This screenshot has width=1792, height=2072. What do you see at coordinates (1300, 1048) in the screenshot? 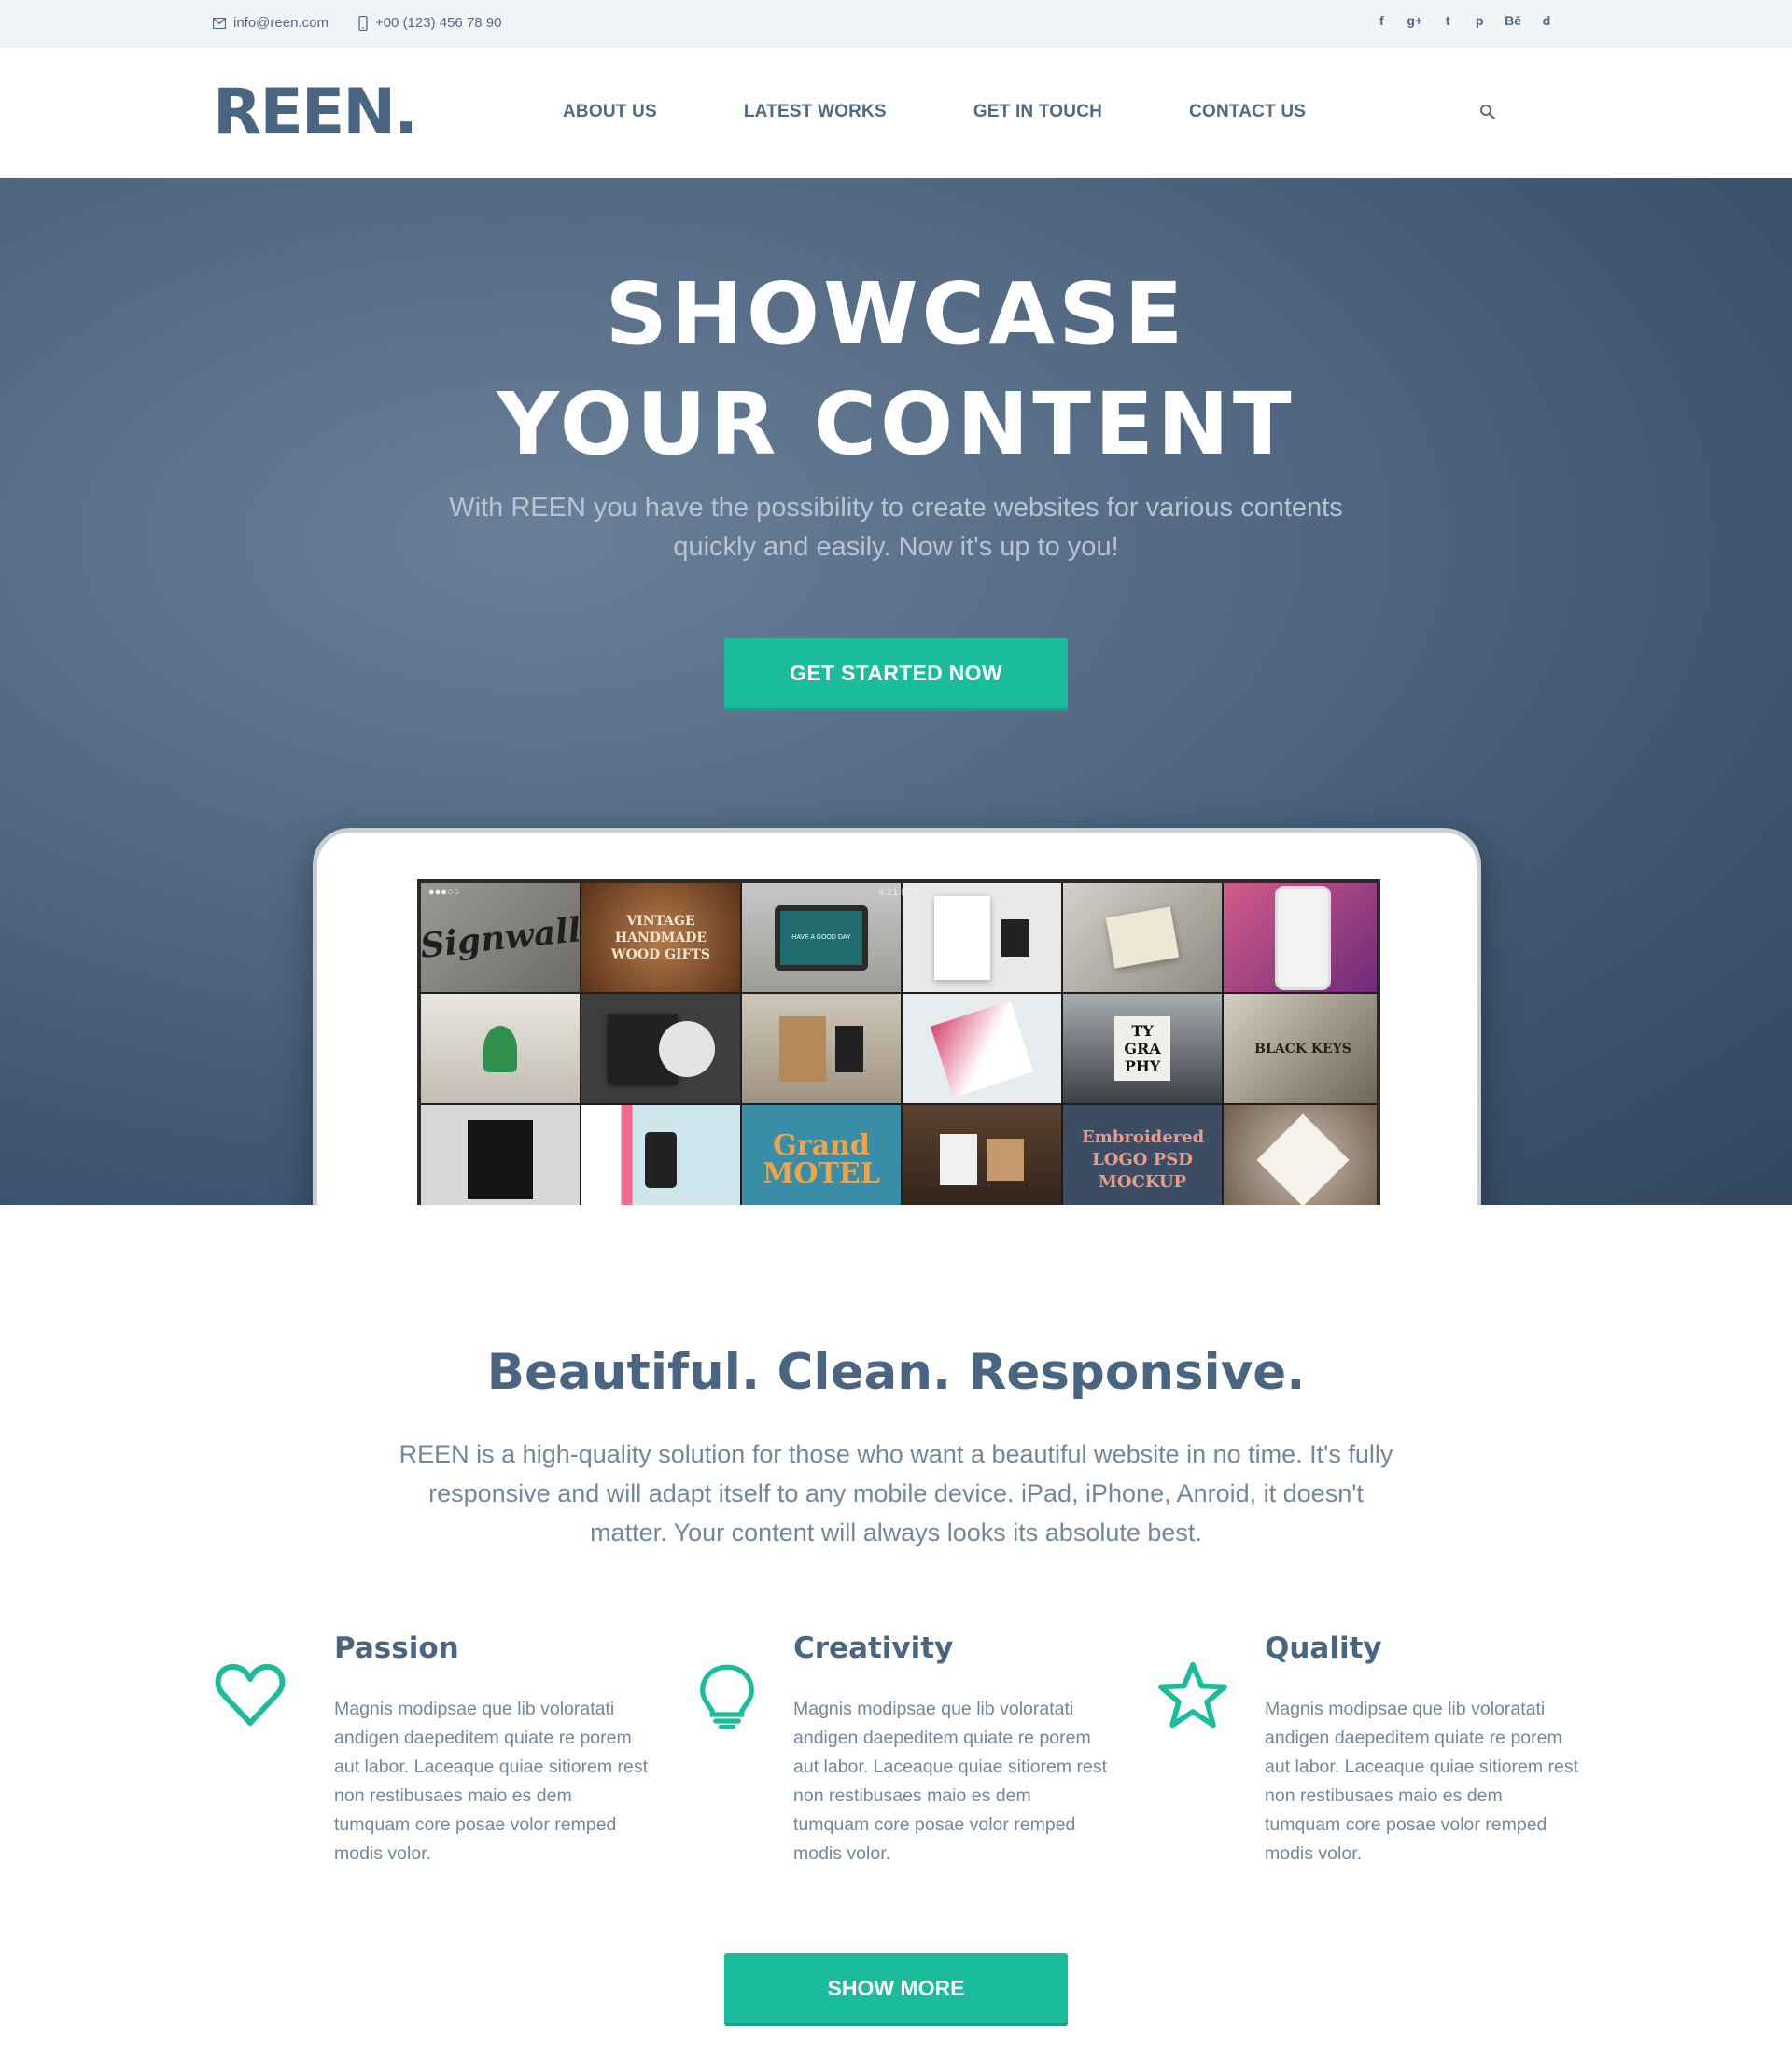
I see `portfolio-tile: BLACK KEYS` at bounding box center [1300, 1048].